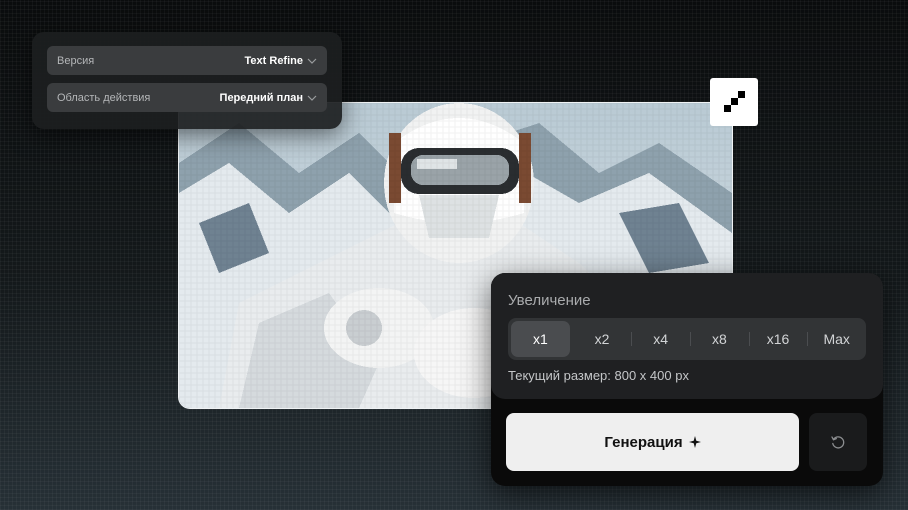  I want to click on pixelate-badge, so click(734, 102).